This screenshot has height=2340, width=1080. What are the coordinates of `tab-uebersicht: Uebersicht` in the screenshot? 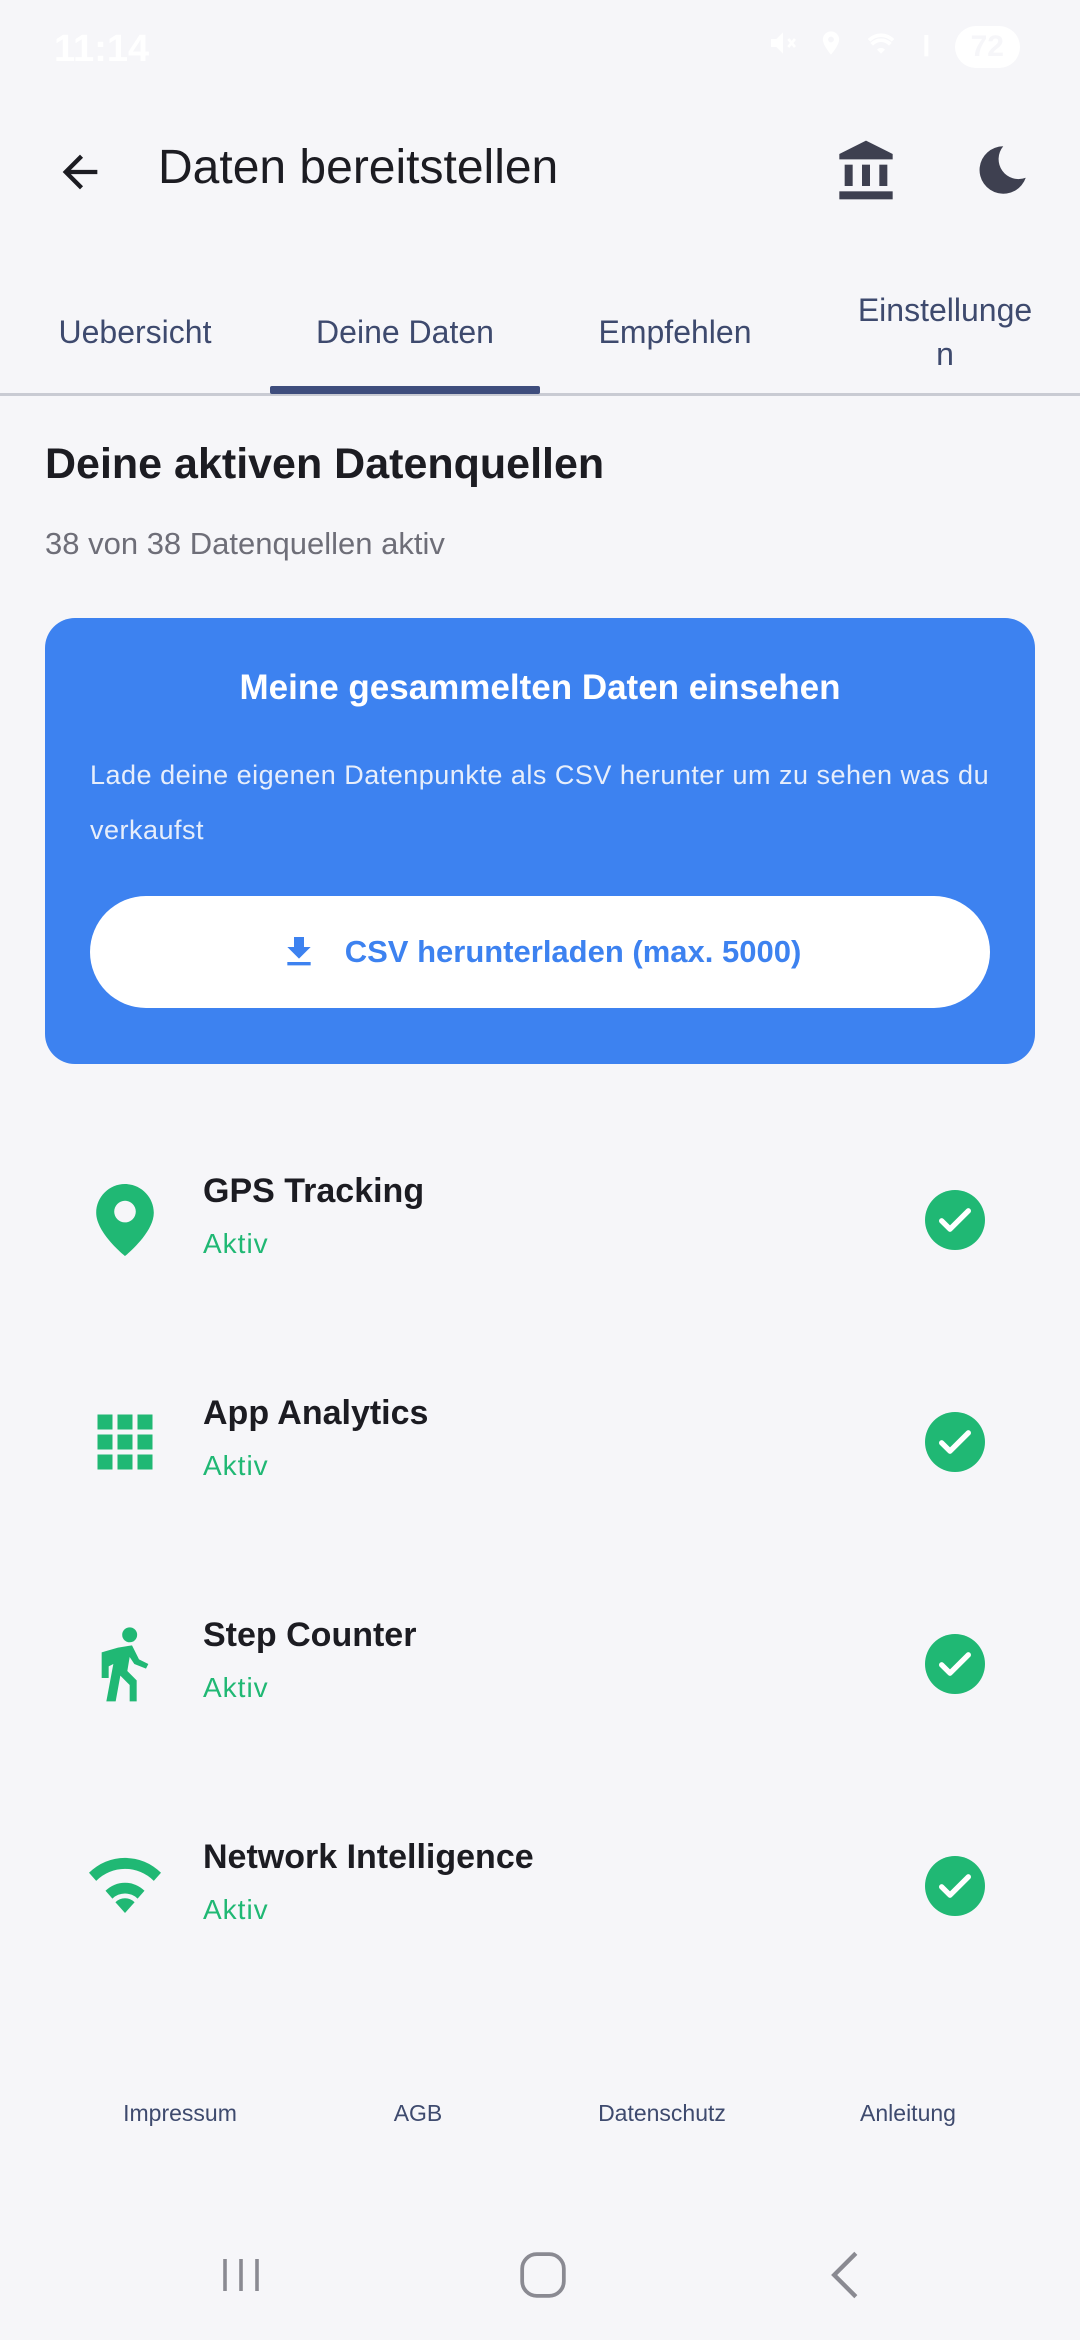 It's located at (135, 331).